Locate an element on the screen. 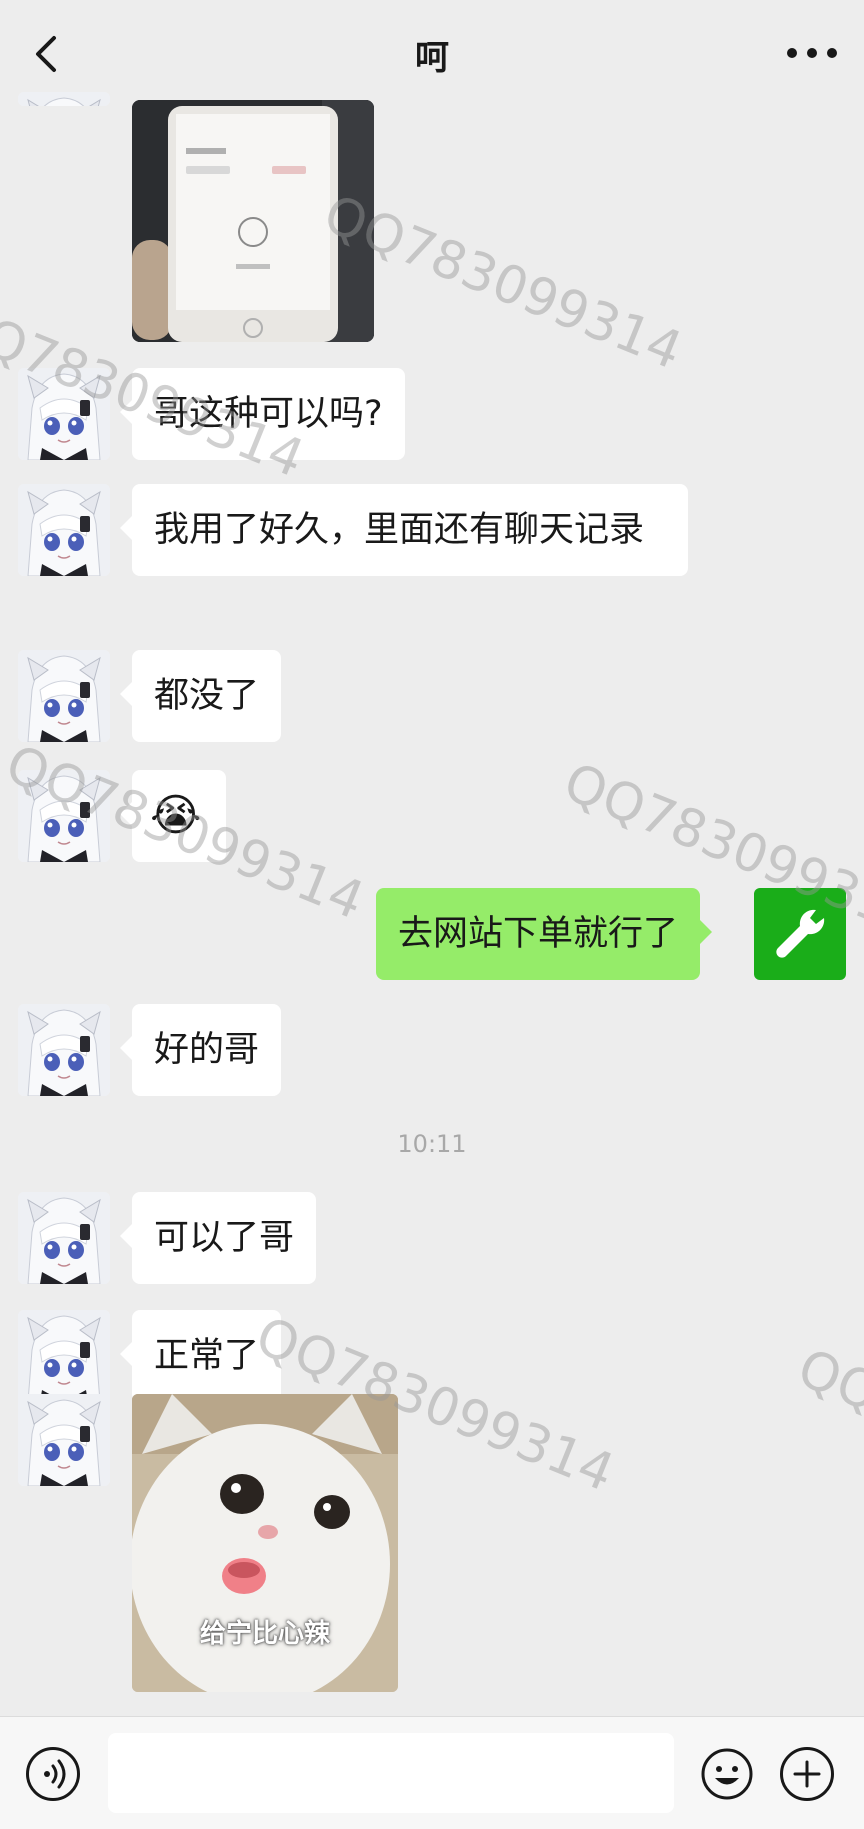 This screenshot has height=1829, width=864. phone-photo-image is located at coordinates (253, 221).